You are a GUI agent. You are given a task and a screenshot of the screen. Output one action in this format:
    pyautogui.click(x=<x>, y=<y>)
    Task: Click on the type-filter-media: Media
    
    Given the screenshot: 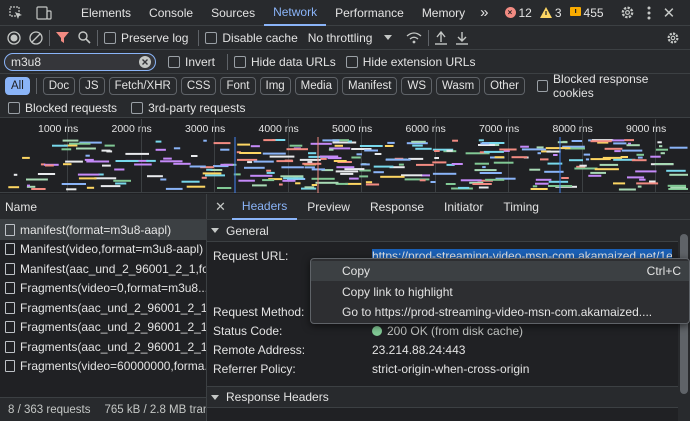 What is the action you would take?
    pyautogui.click(x=316, y=86)
    